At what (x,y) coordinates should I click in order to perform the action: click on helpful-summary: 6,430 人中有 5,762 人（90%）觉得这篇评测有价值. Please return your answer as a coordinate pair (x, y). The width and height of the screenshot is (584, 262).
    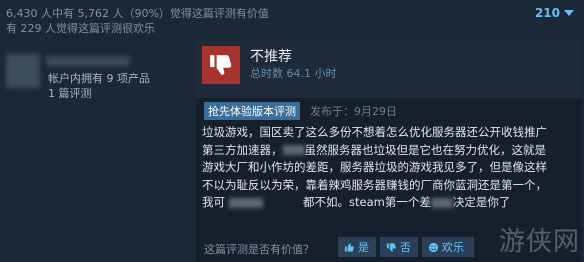
    Looking at the image, I should click on (137, 13).